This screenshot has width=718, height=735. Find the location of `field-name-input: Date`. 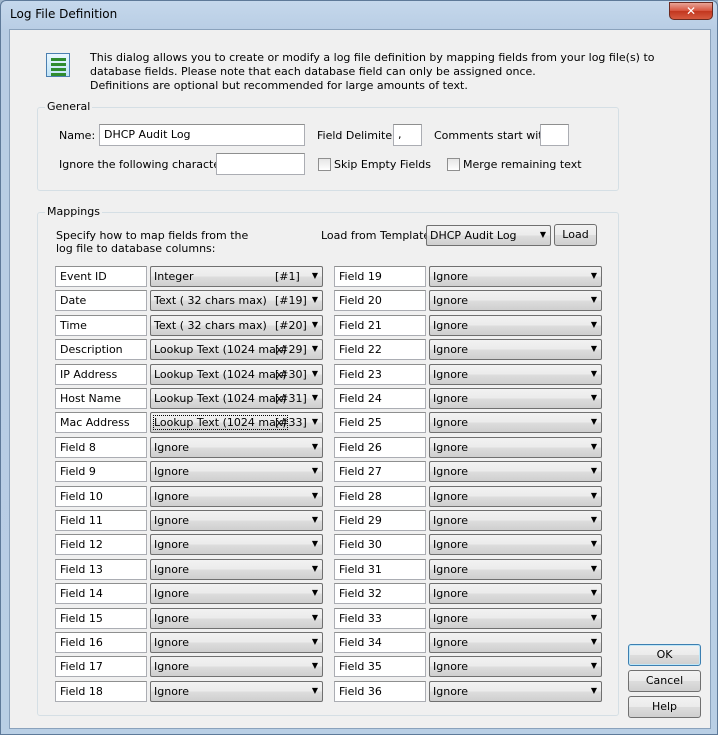

field-name-input: Date is located at coordinates (101, 300).